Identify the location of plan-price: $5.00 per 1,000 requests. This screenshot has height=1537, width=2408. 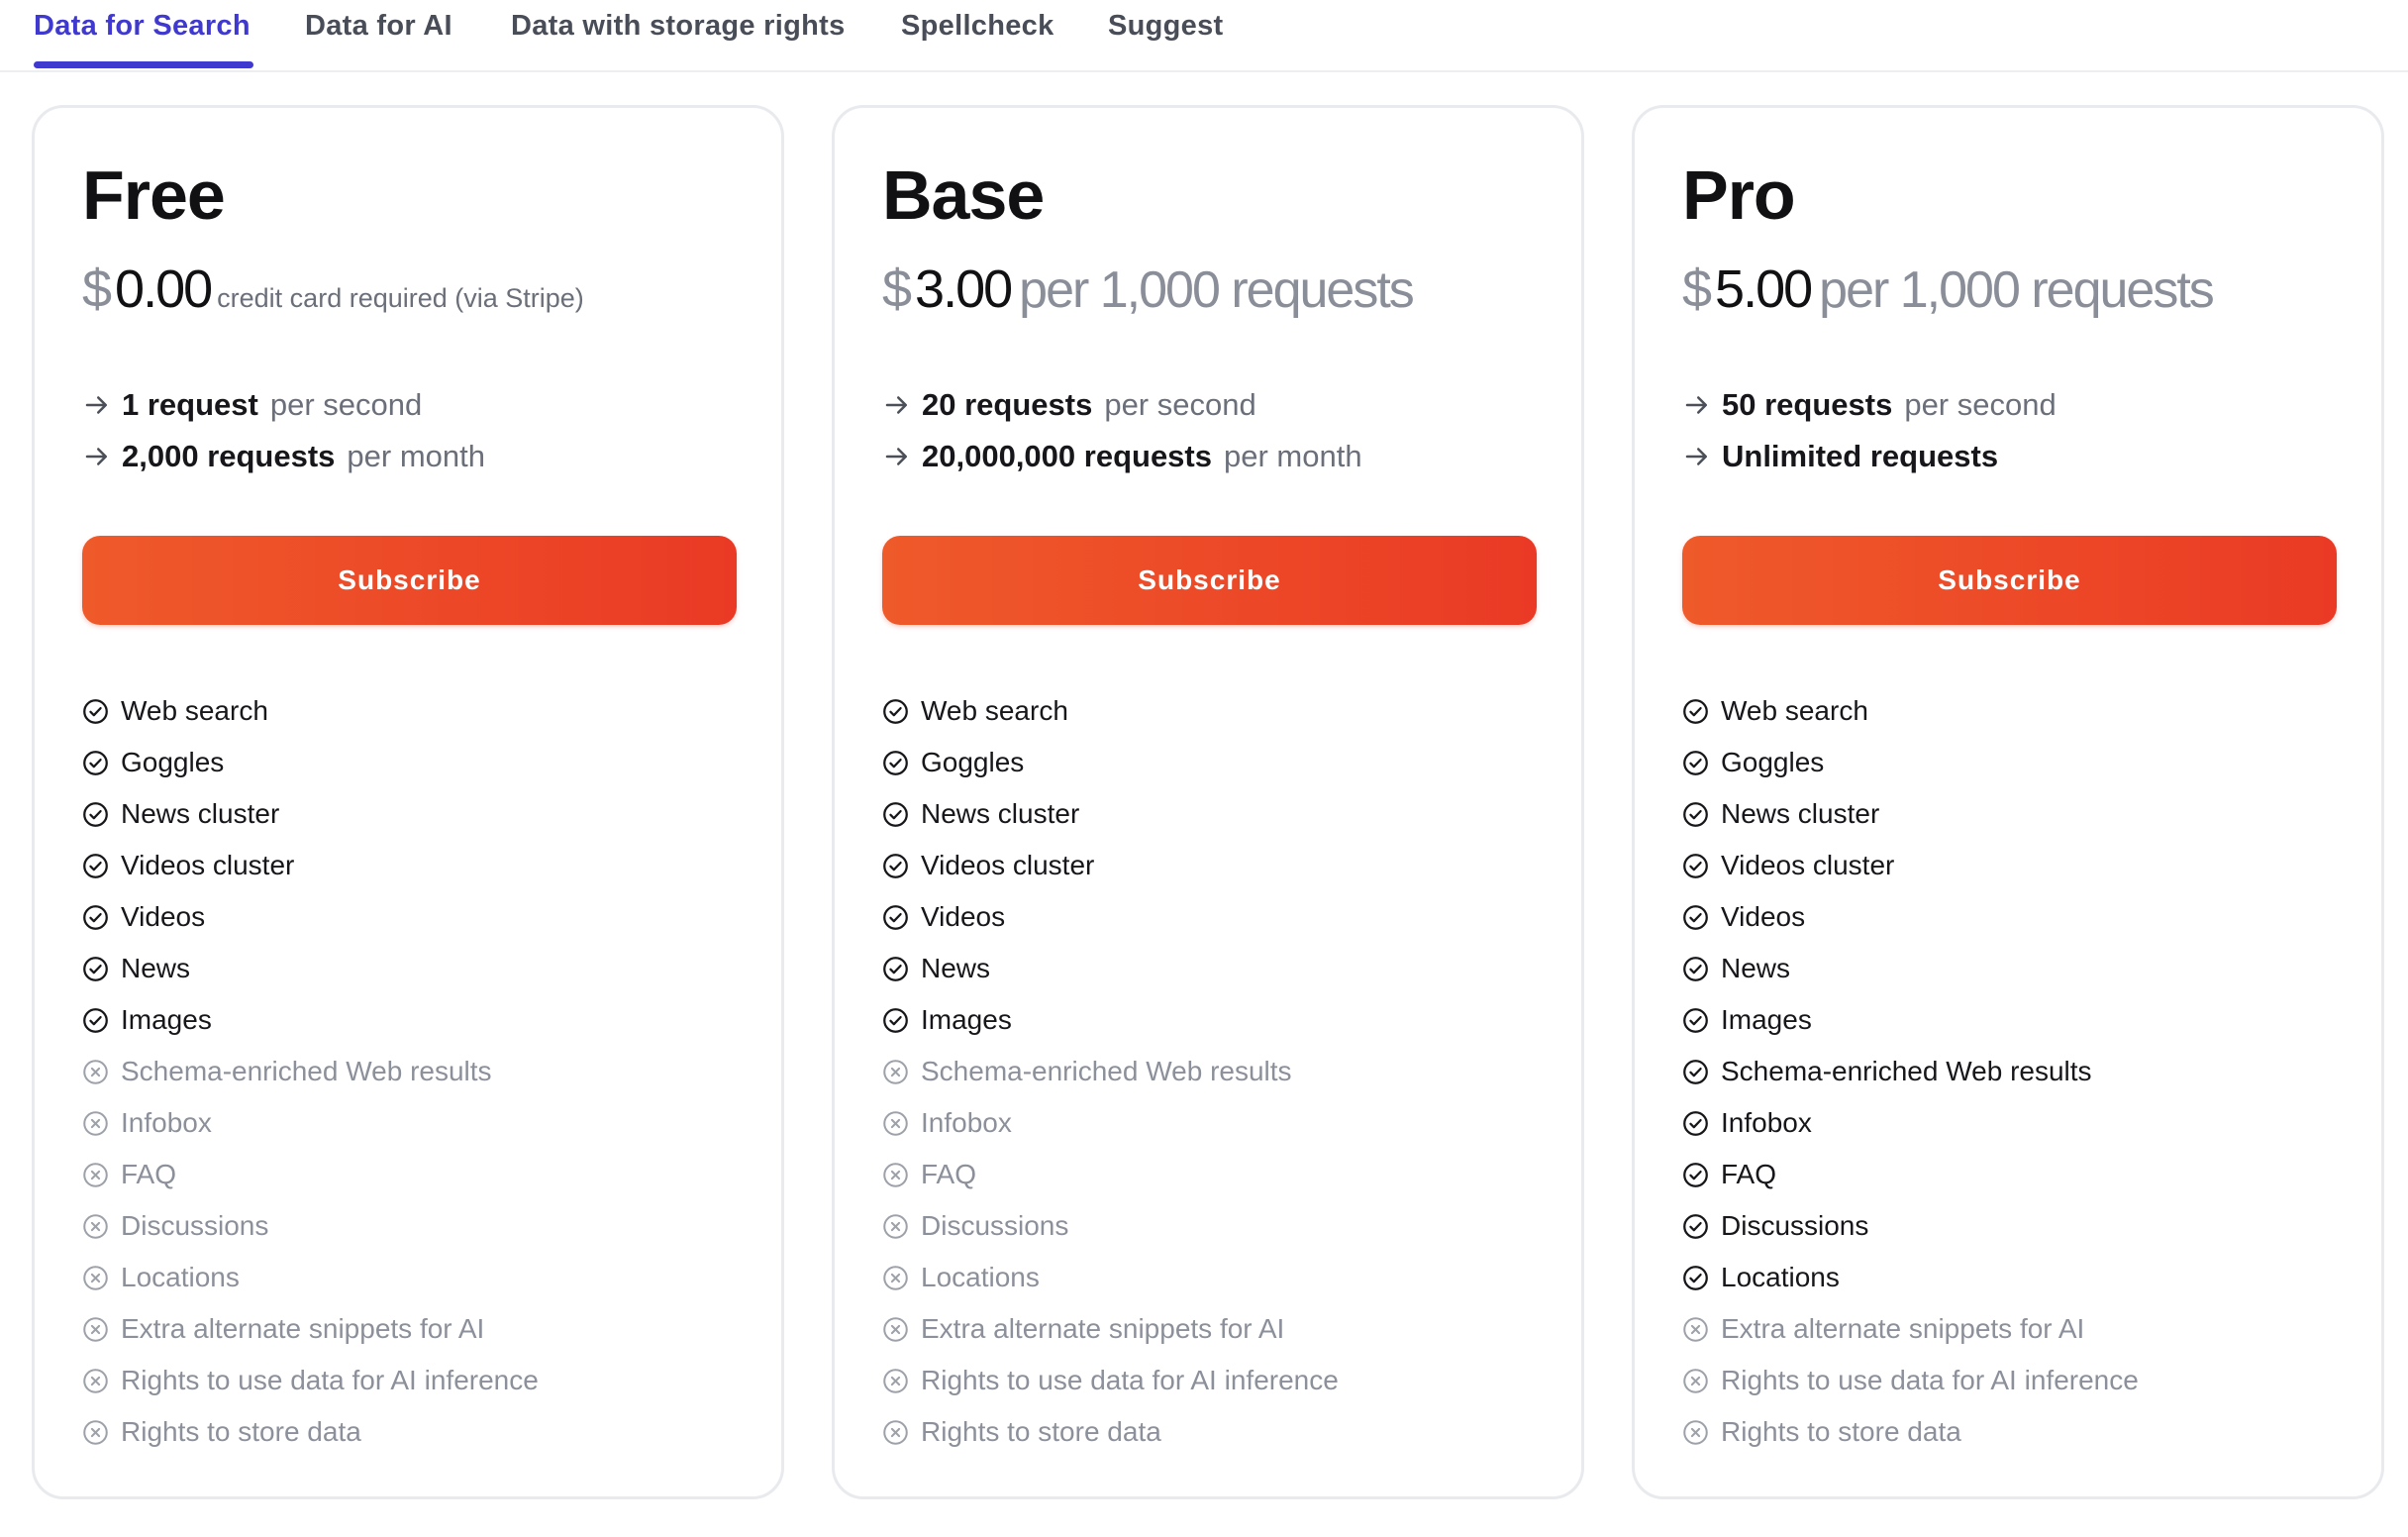
(1949, 289).